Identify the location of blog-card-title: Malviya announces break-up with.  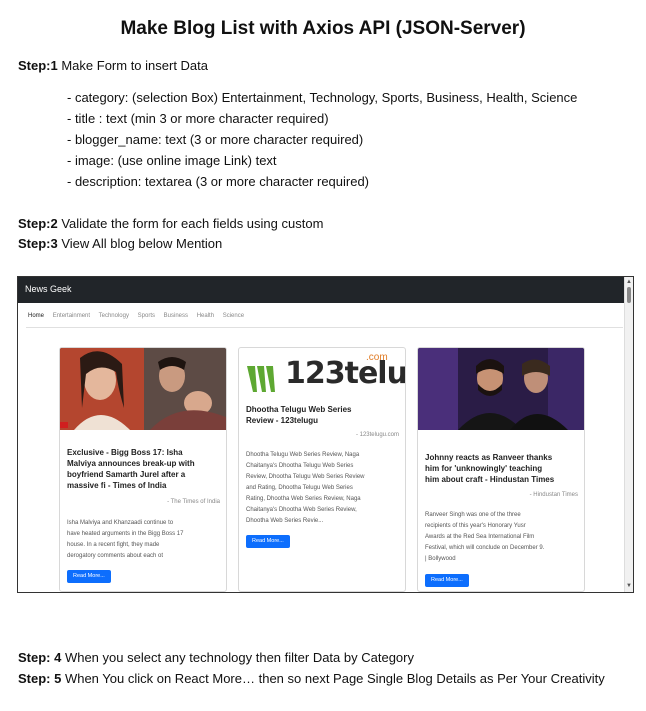
(131, 463).